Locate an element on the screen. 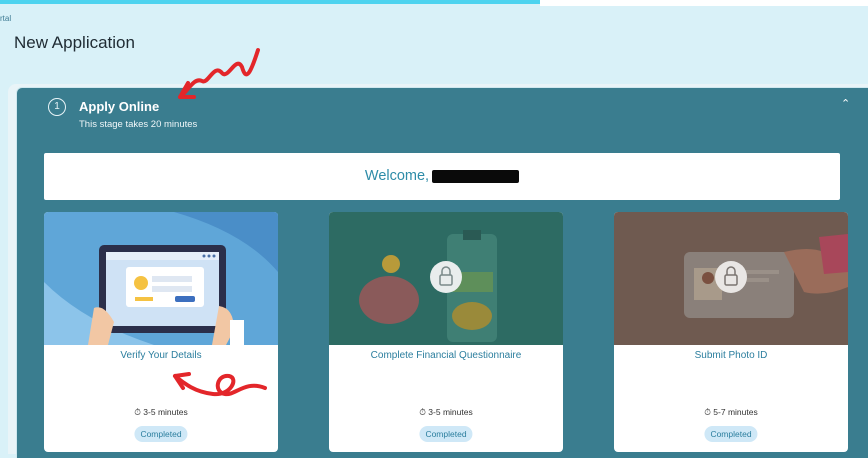  welcome-banner: Welcome, is located at coordinates (442, 176).